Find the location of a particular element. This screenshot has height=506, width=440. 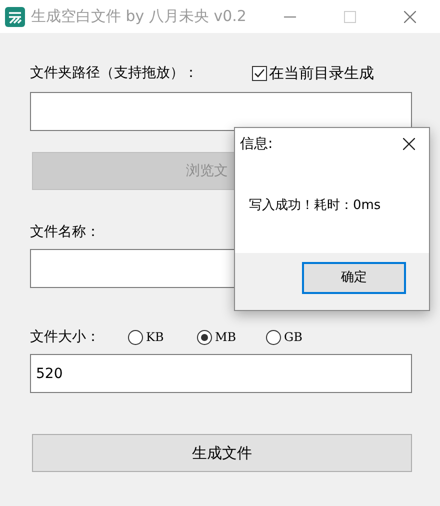

radio-label: KB is located at coordinates (155, 337).